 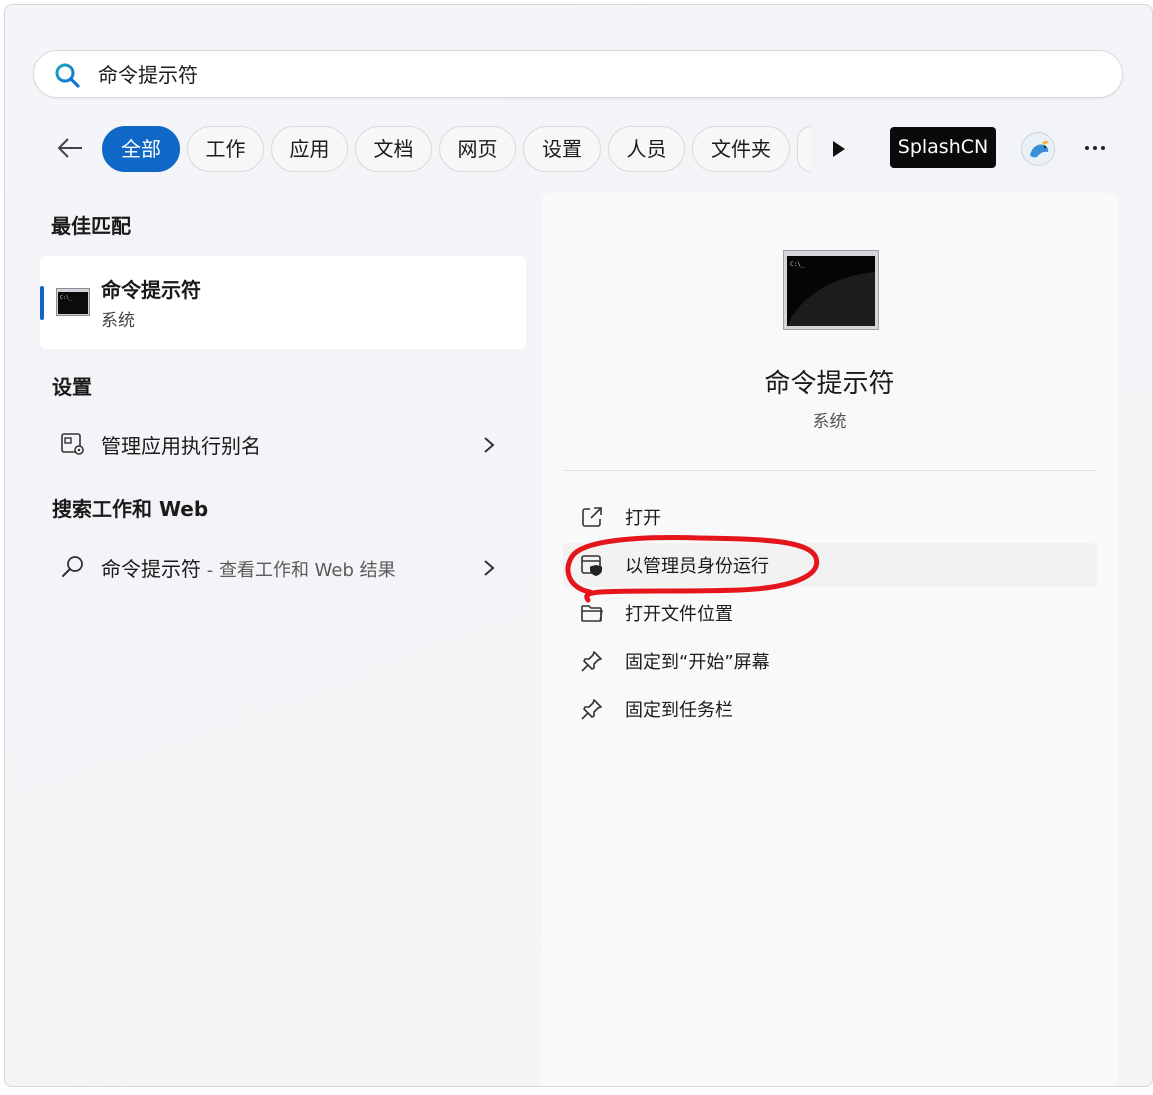 What do you see at coordinates (741, 149) in the screenshot?
I see `filter-chip-folders: 文件夹` at bounding box center [741, 149].